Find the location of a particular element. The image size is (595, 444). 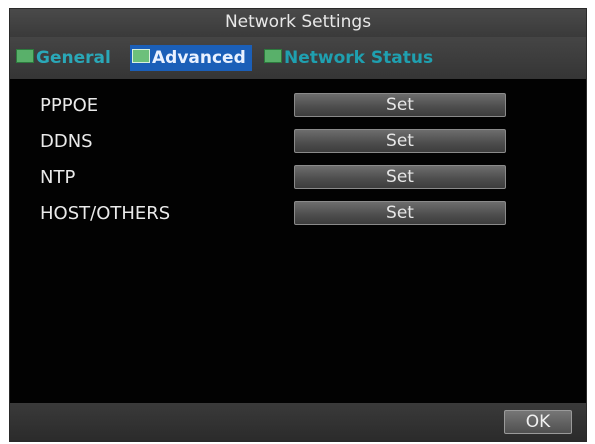

row-host-others: HOST/OTHERS Set is located at coordinates (298, 214).